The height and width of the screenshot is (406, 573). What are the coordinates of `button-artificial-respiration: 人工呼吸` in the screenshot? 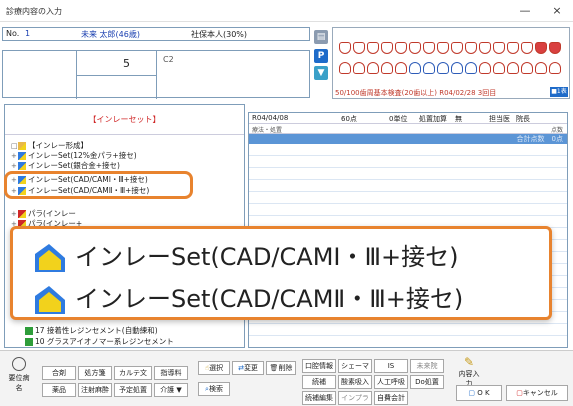 It's located at (391, 382).